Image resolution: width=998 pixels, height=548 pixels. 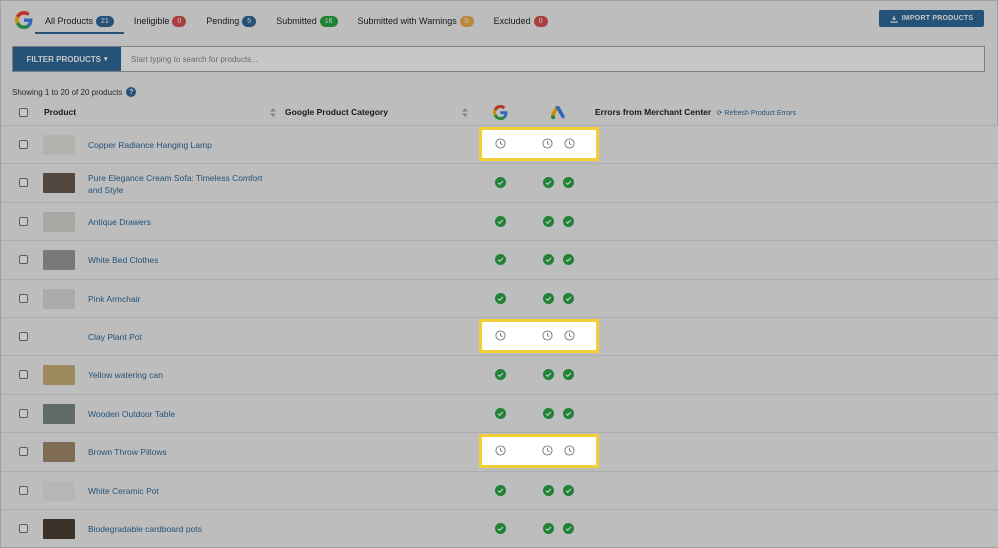 I want to click on results-summary: Showing 1 to 20 of 20 products ?, so click(x=74, y=92).